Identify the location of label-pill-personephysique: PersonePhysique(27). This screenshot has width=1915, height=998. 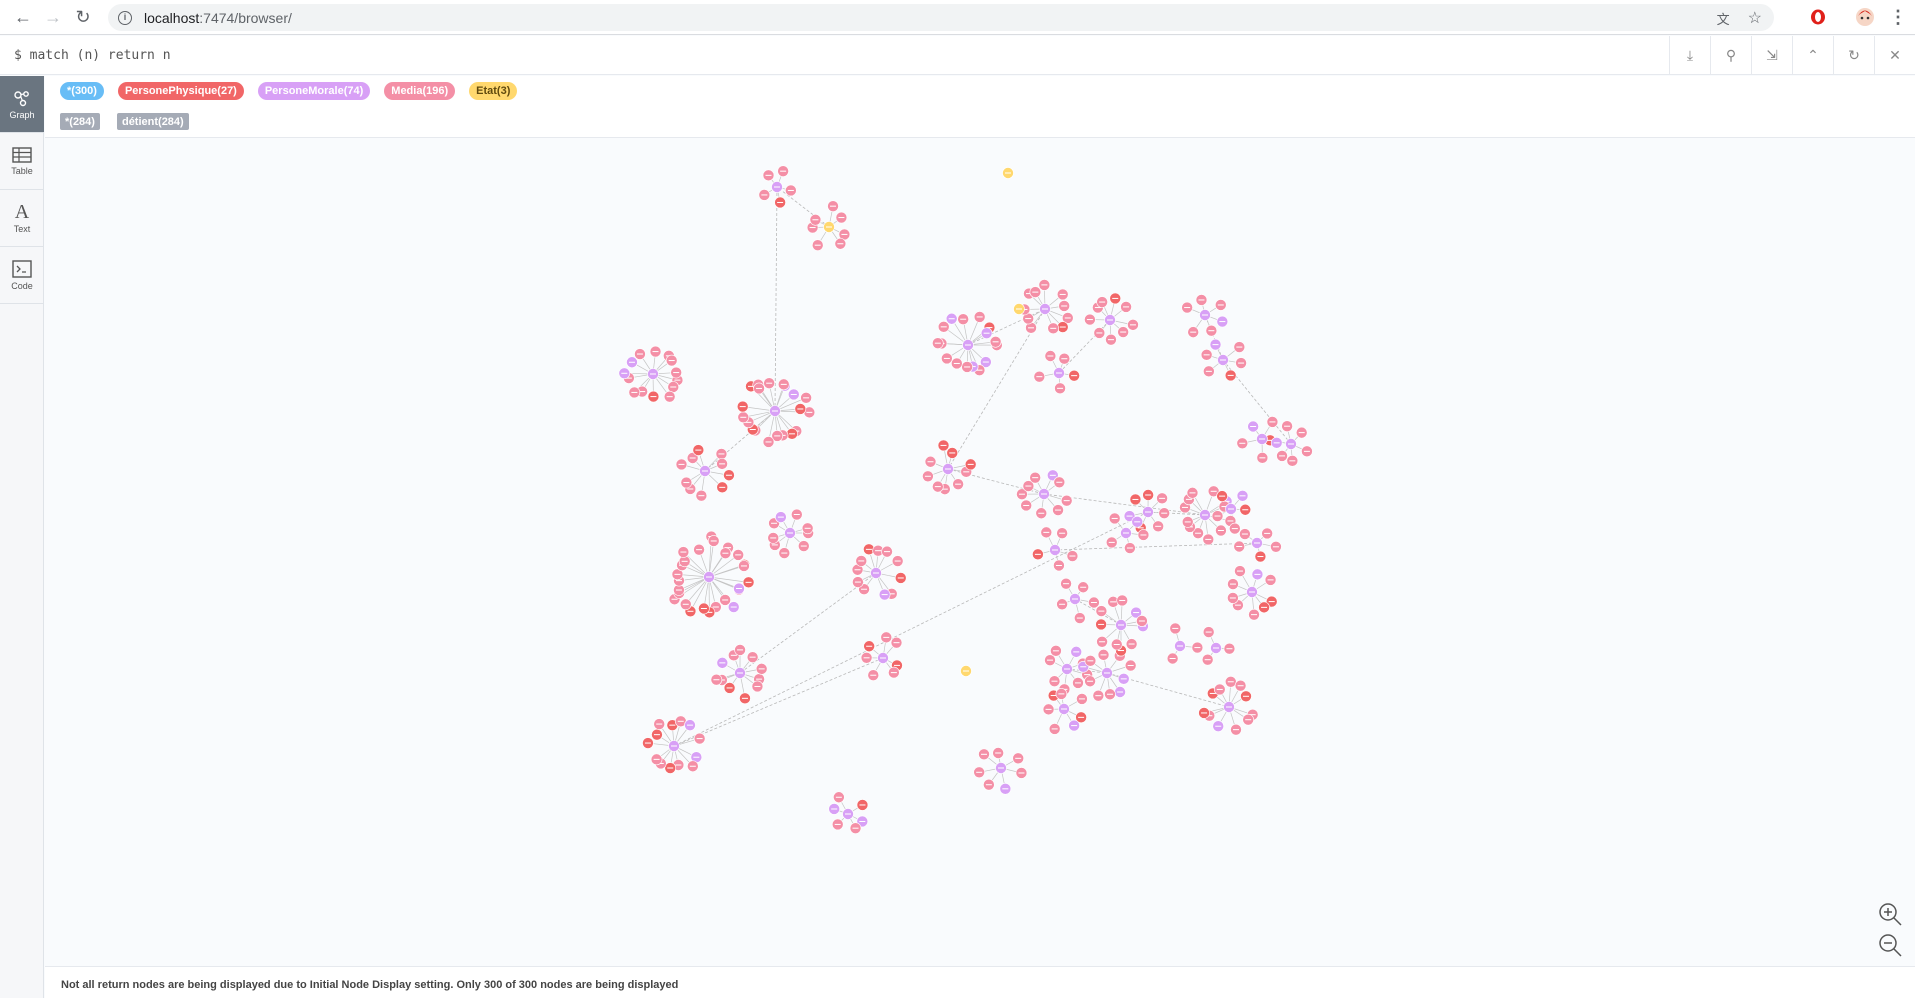
(180, 91).